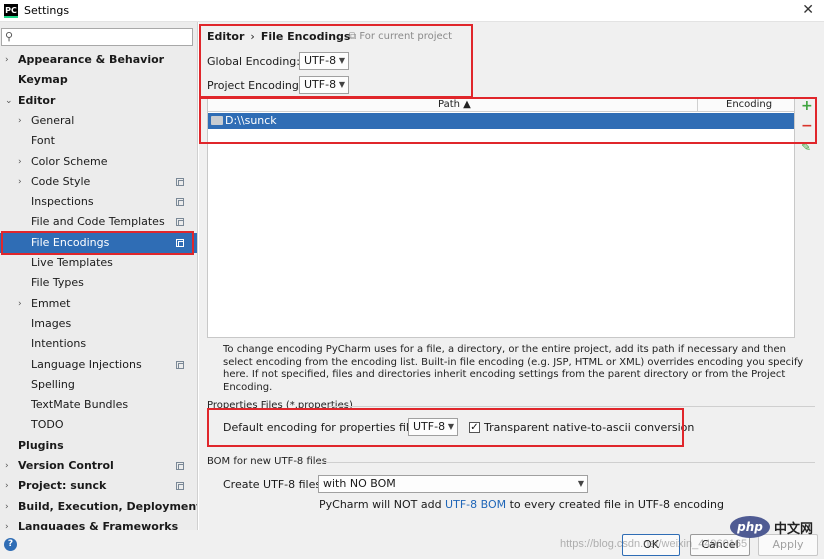  I want to click on edit-icon: ✎, so click(806, 147).